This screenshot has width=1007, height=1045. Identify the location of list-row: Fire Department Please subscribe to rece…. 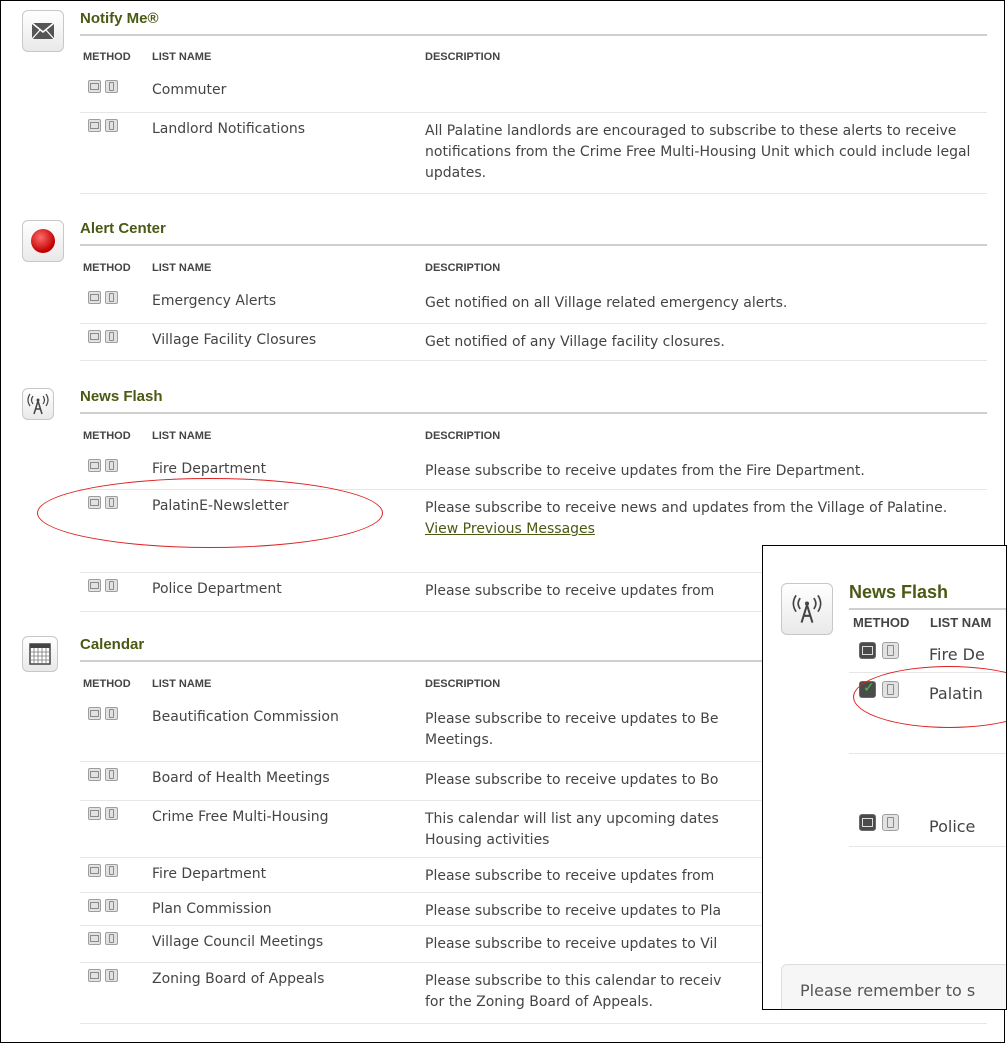
(533, 471).